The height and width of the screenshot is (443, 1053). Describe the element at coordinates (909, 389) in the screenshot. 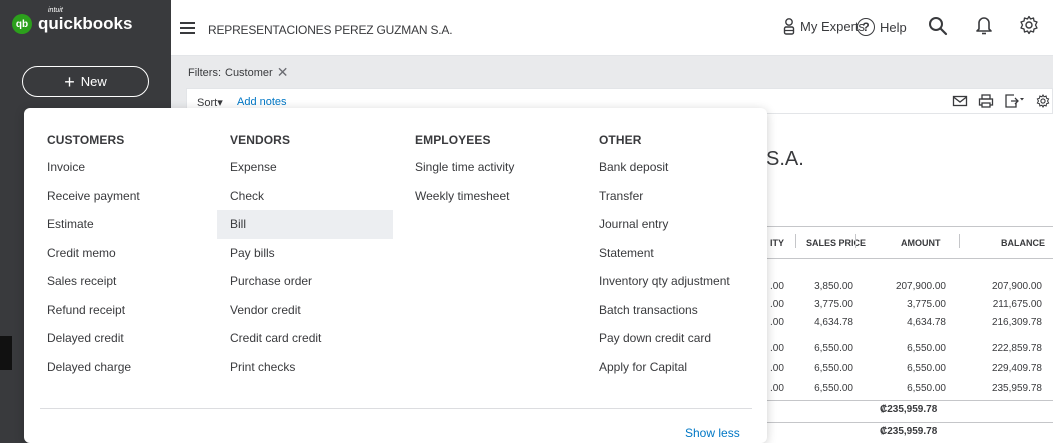

I see `table-row: .00 6,550.00 6,550.00 235,959.78` at that location.